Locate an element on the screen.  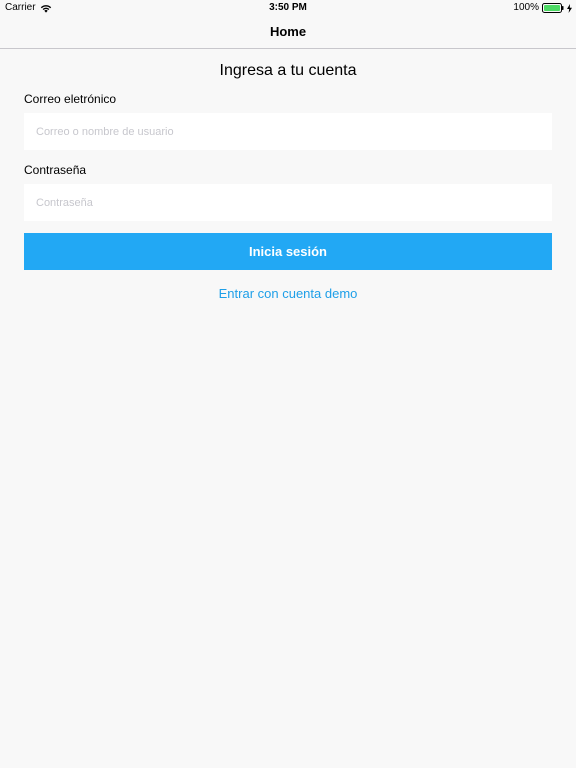
email-label: Correo eletrónico is located at coordinates (70, 99).